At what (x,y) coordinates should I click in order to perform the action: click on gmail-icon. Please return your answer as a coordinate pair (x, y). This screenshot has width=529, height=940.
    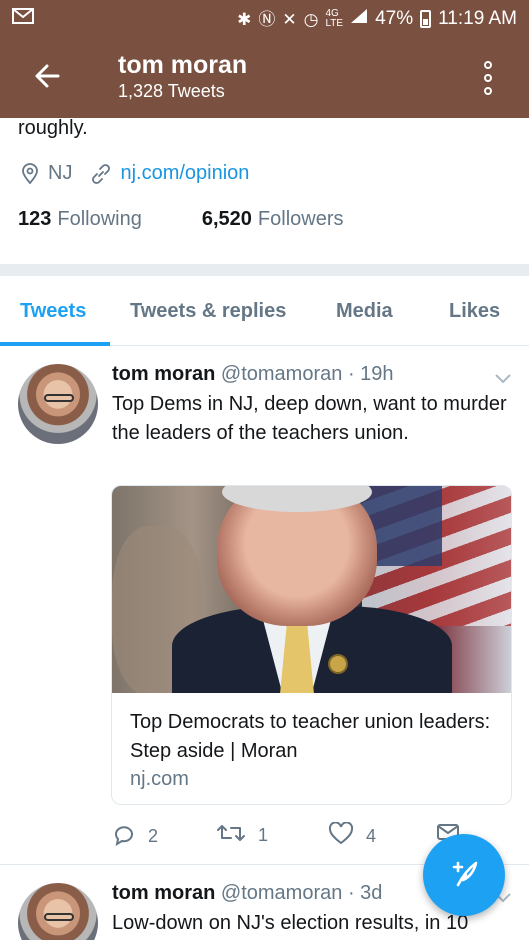
    Looking at the image, I should click on (23, 19).